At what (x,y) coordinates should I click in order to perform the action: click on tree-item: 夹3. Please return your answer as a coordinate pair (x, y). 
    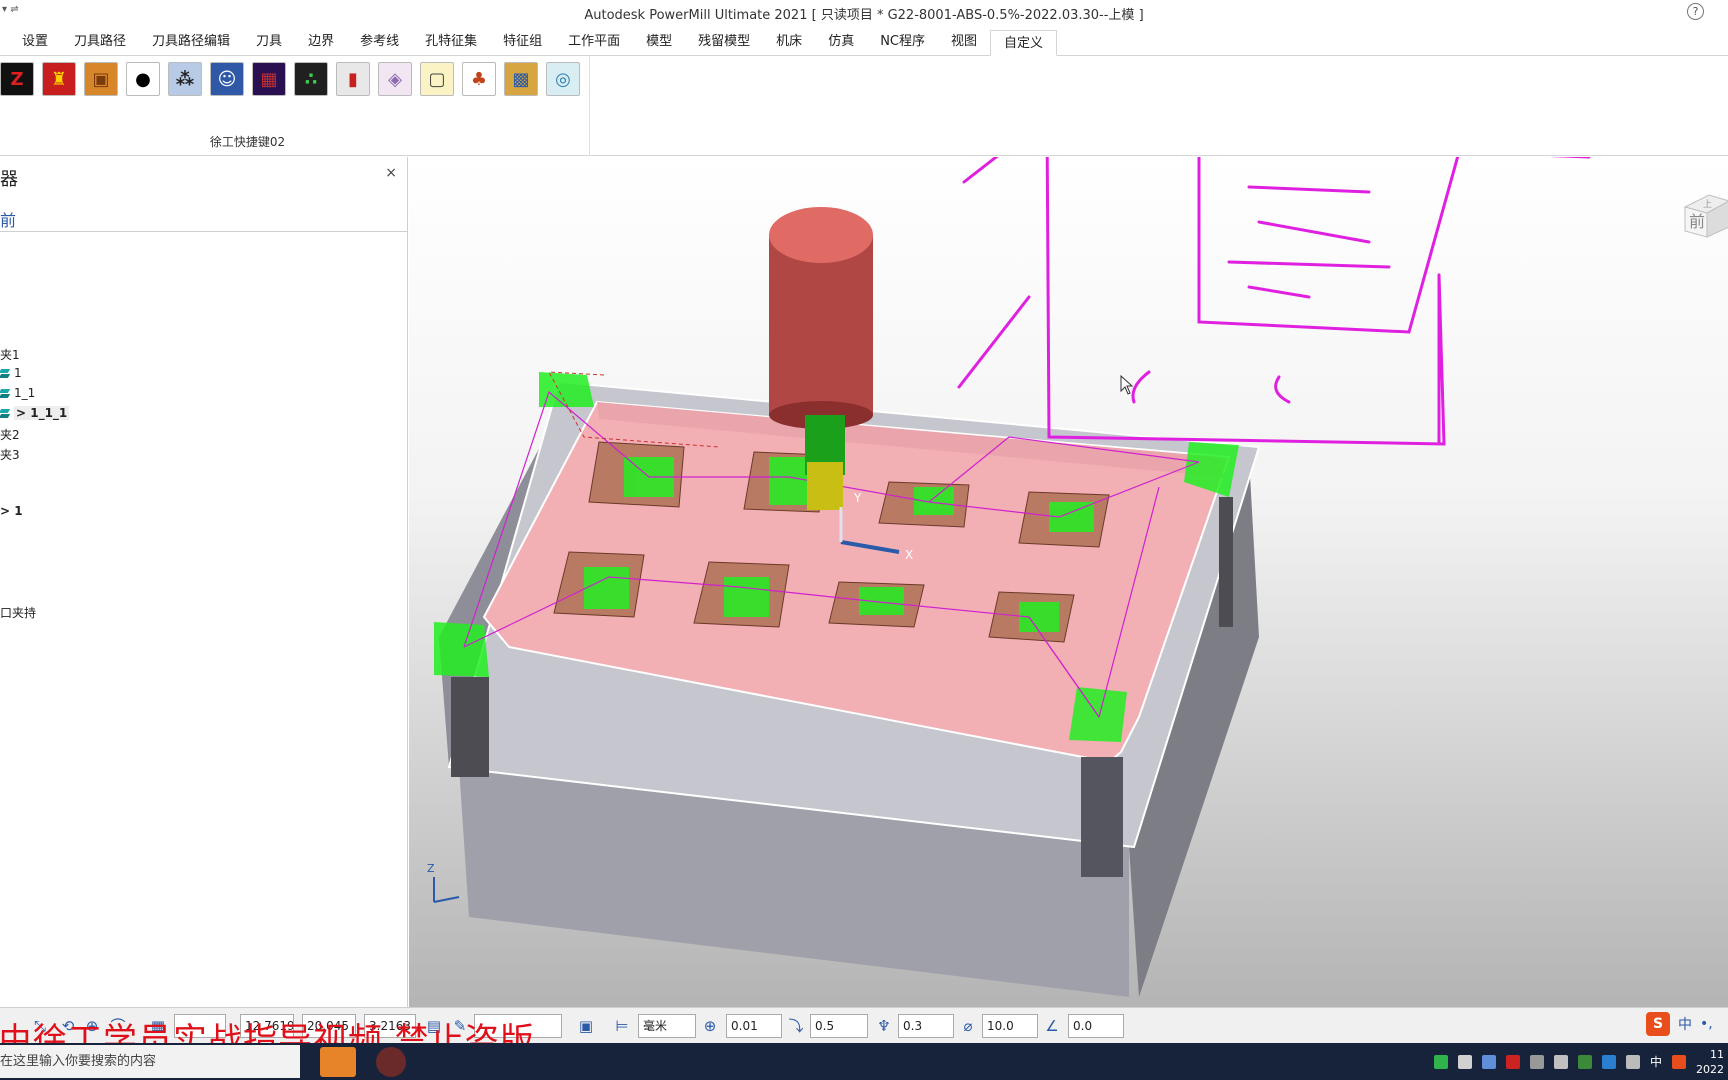
    Looking at the image, I should click on (10, 454).